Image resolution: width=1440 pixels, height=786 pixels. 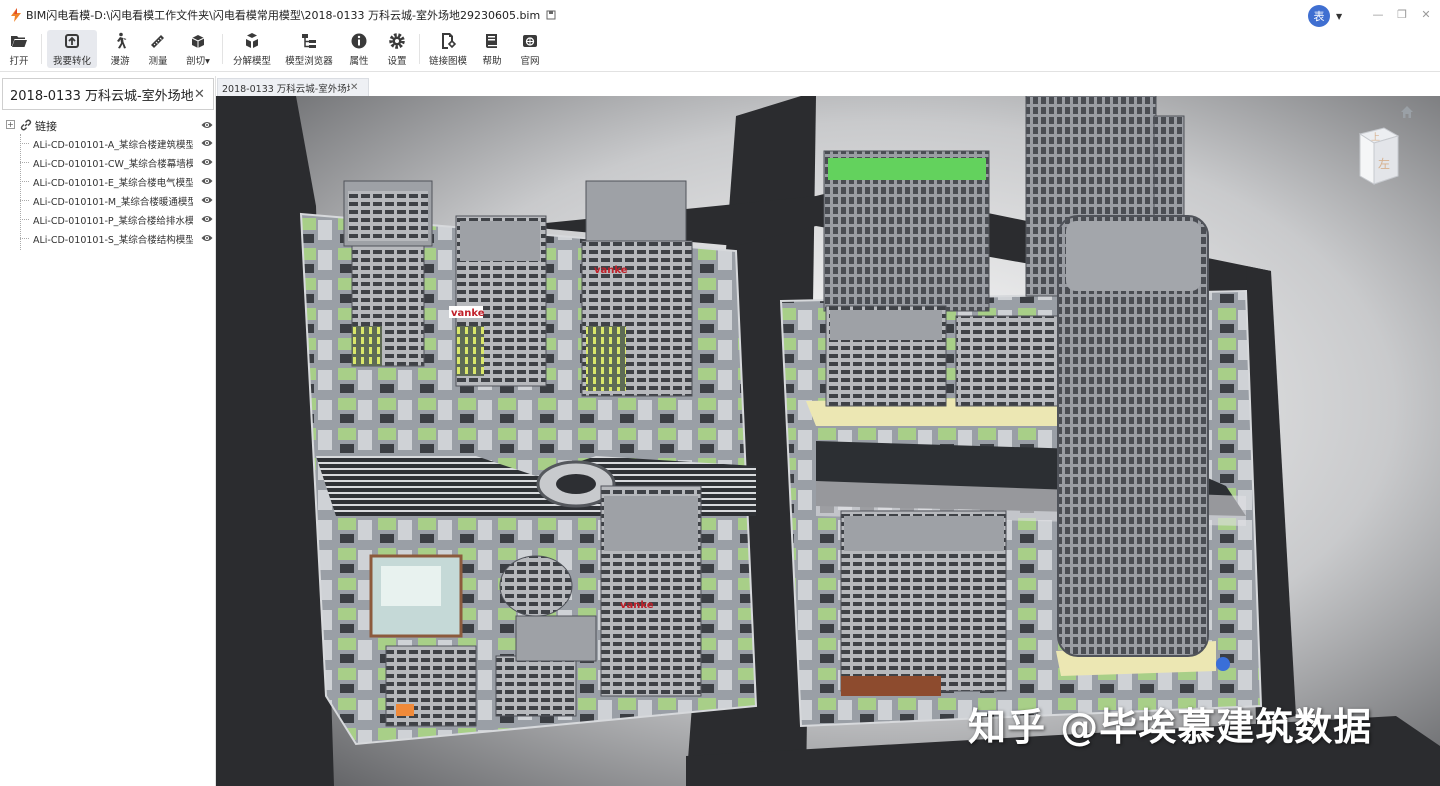 What do you see at coordinates (309, 49) in the screenshot?
I see `model-browser-button: 模型浏览器` at bounding box center [309, 49].